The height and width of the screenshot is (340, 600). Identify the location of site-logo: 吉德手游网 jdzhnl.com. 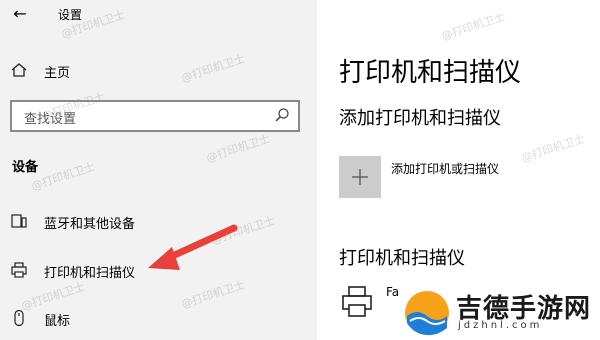
(500, 311).